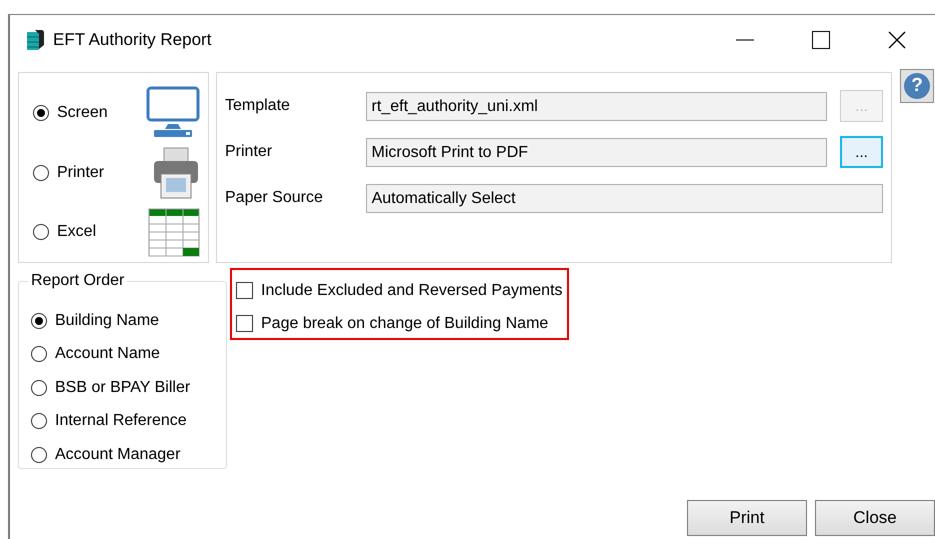 The height and width of the screenshot is (539, 935). Describe the element at coordinates (76, 232) in the screenshot. I see `option-label: Excel` at that location.